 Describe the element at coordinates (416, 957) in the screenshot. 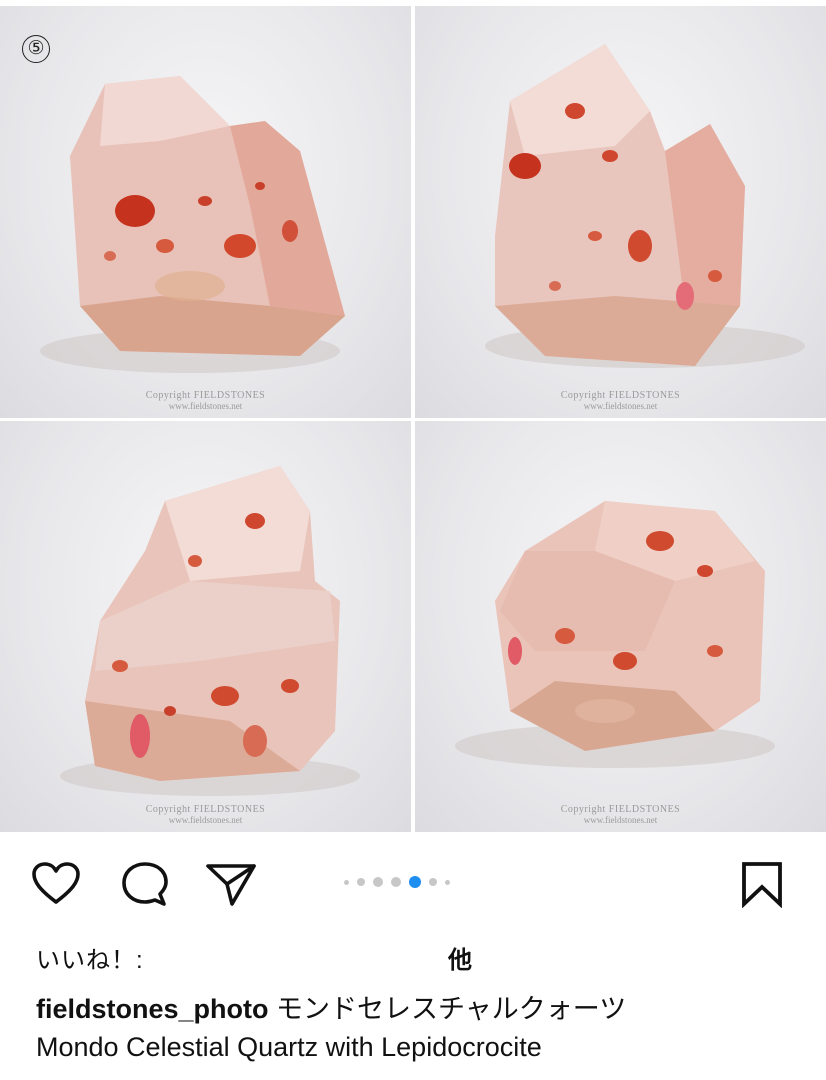

I see `likes-row: いいね！: 他` at that location.